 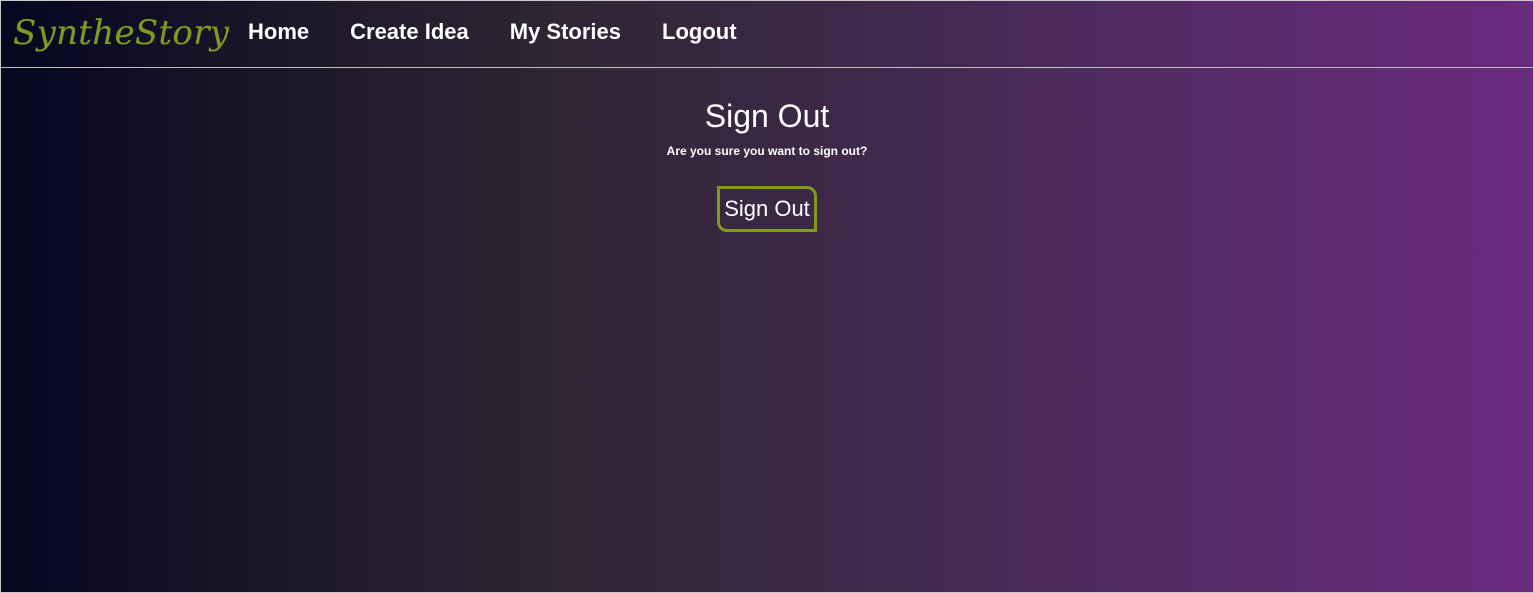 I want to click on confirmation-text: Are you sure you want to sign out?, so click(x=767, y=151).